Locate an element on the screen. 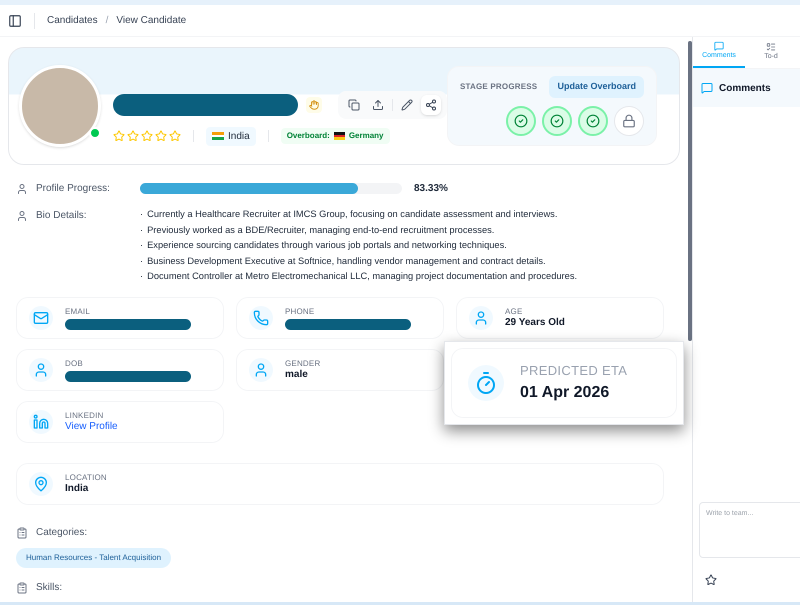 Image resolution: width=800 pixels, height=605 pixels. field-label: LINKEDIN is located at coordinates (84, 415).